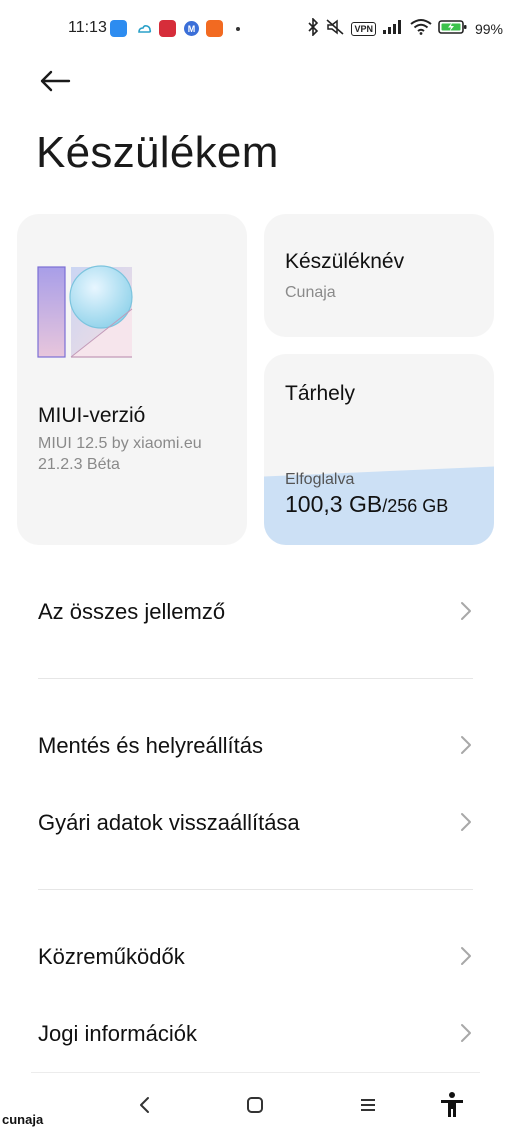 Image resolution: width=511 pixels, height=1134 pixels. I want to click on menu-item-label: Jogi információk, so click(117, 1033).